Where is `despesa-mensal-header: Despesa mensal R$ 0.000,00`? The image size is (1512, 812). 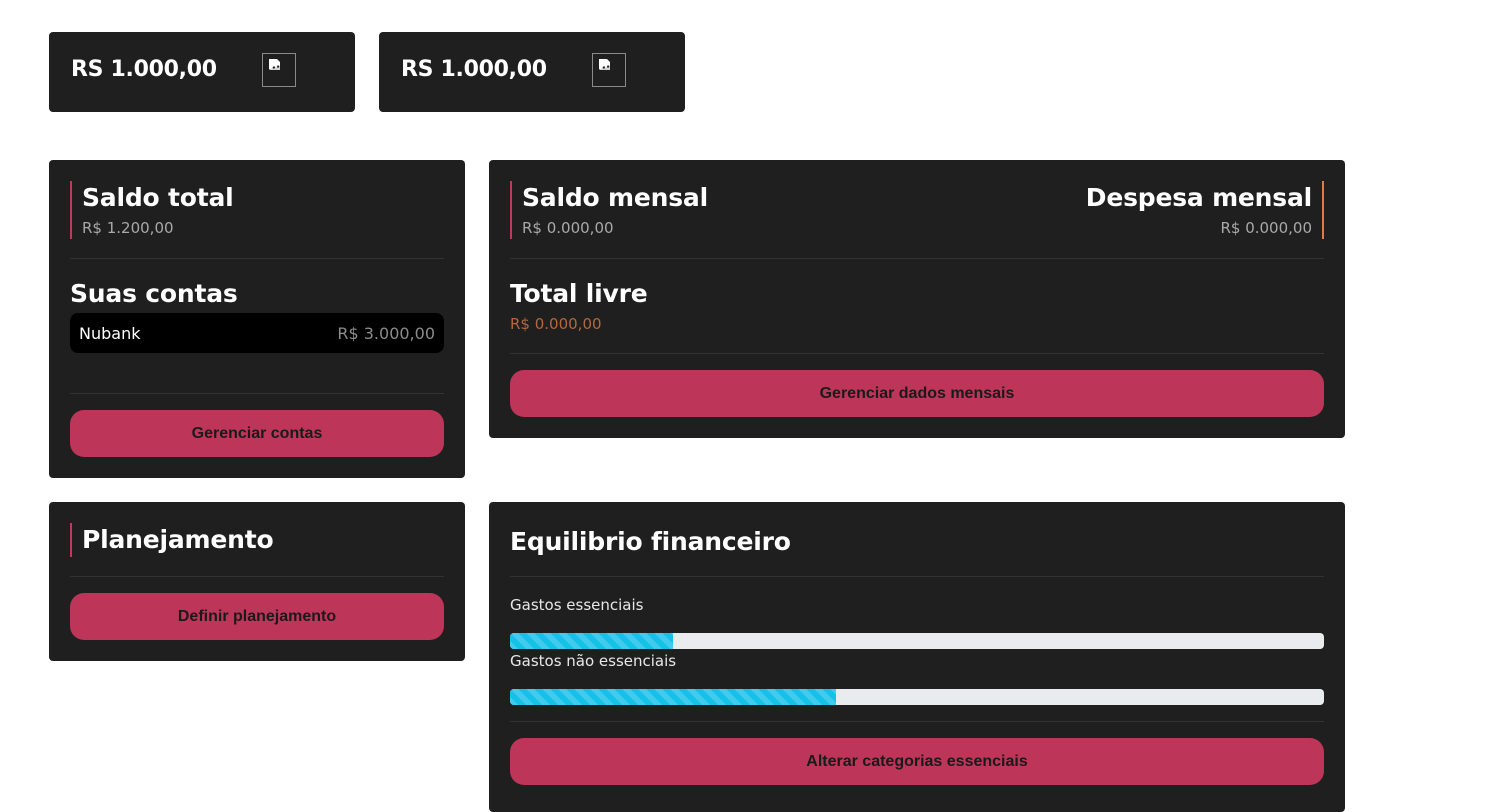
despesa-mensal-header: Despesa mensal R$ 0.000,00 is located at coordinates (1205, 210).